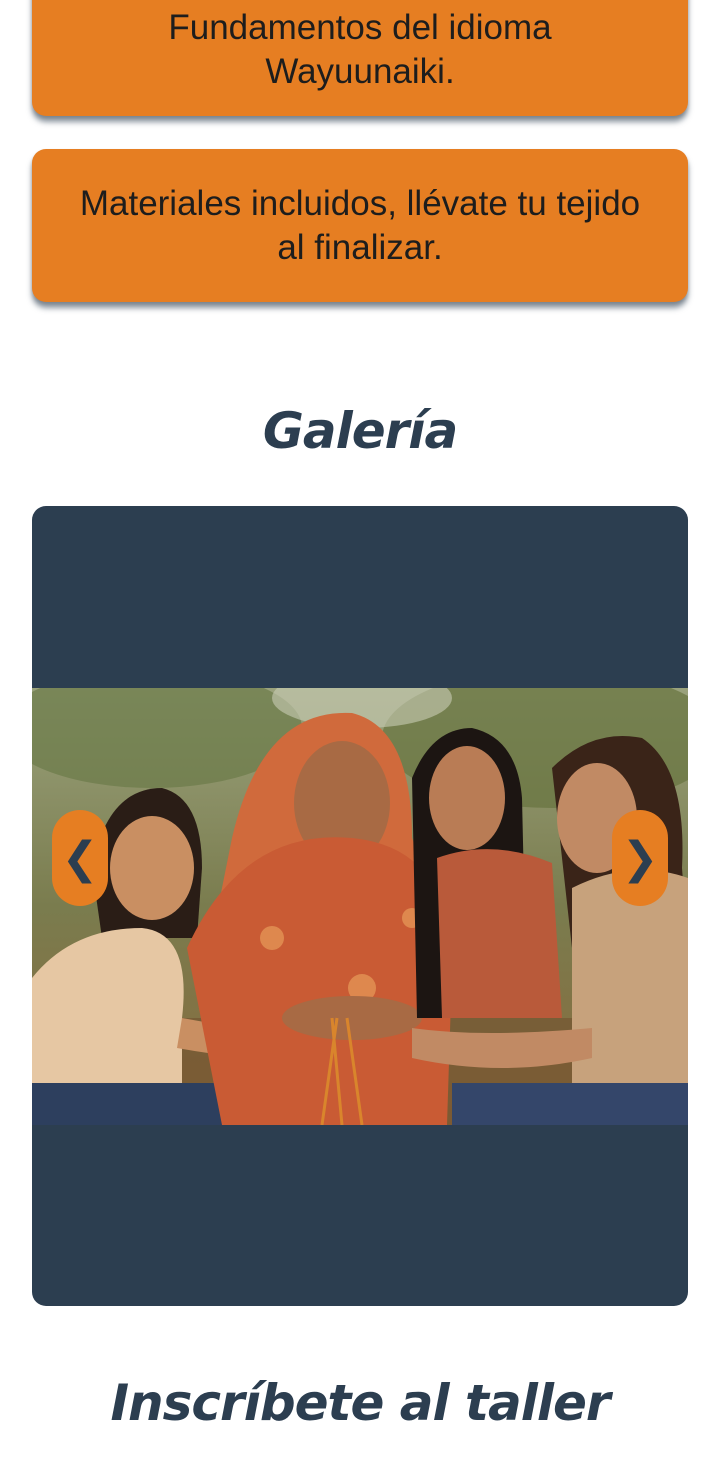 Image resolution: width=720 pixels, height=1463 pixels. I want to click on feature-card-language: Fundamentos del idioma Wayuunaiki., so click(360, 58).